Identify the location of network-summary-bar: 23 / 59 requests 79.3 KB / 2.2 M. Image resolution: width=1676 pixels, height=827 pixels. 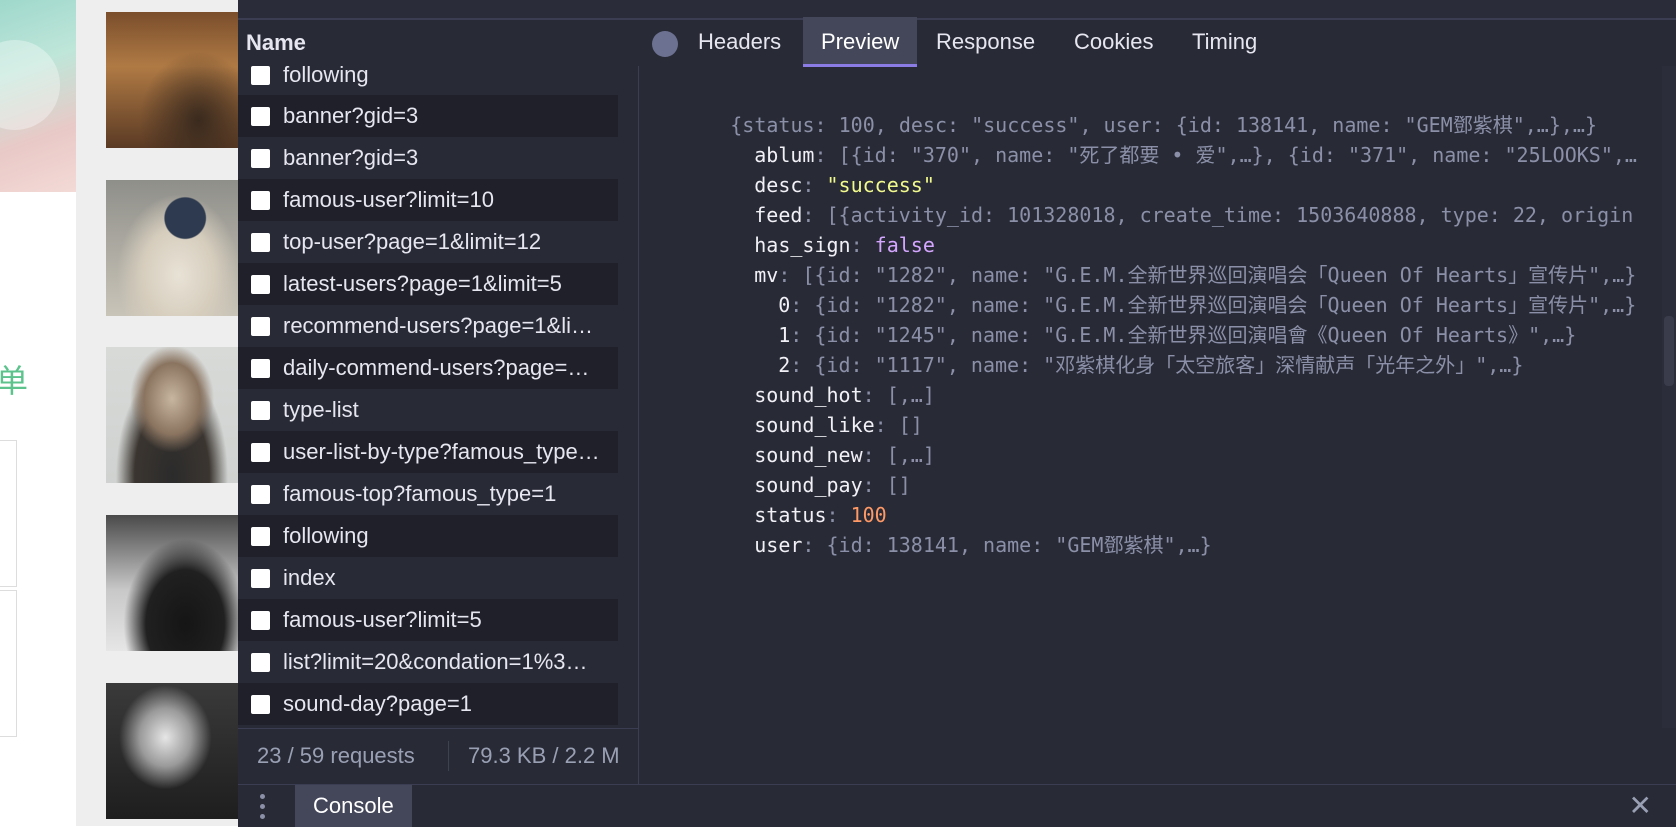
(438, 756).